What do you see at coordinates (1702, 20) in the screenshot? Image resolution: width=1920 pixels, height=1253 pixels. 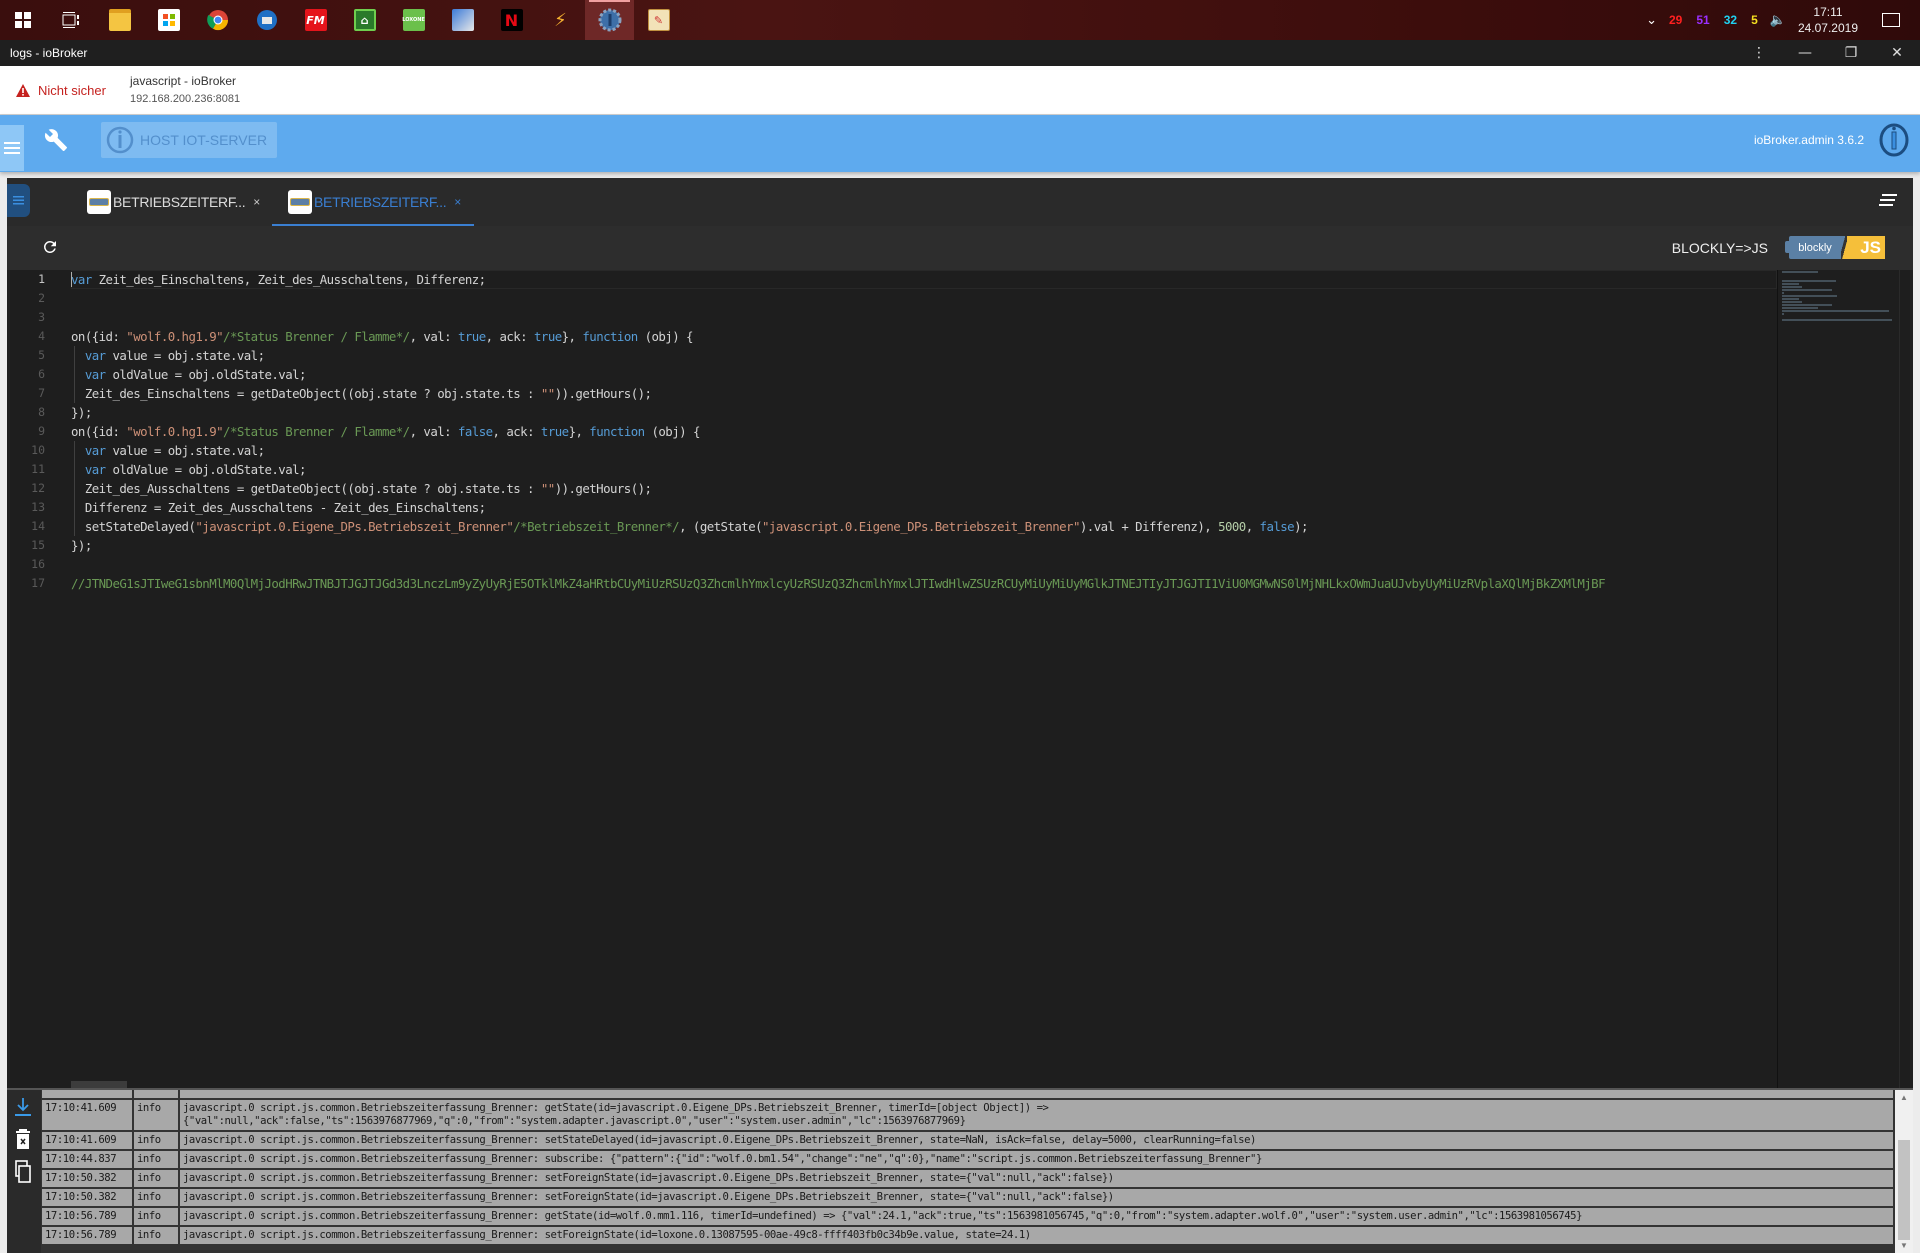 I see `tray-counter: 51` at bounding box center [1702, 20].